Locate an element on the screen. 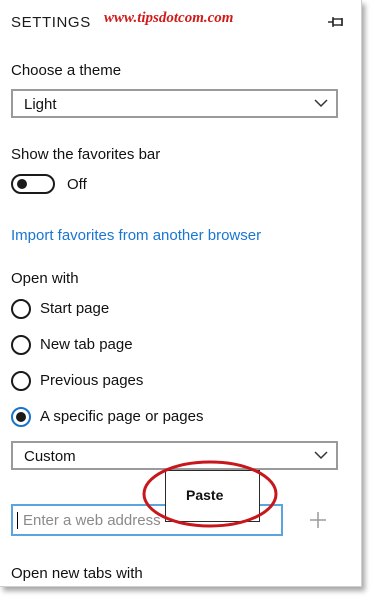  favorites-bar-toggle is located at coordinates (33, 184).